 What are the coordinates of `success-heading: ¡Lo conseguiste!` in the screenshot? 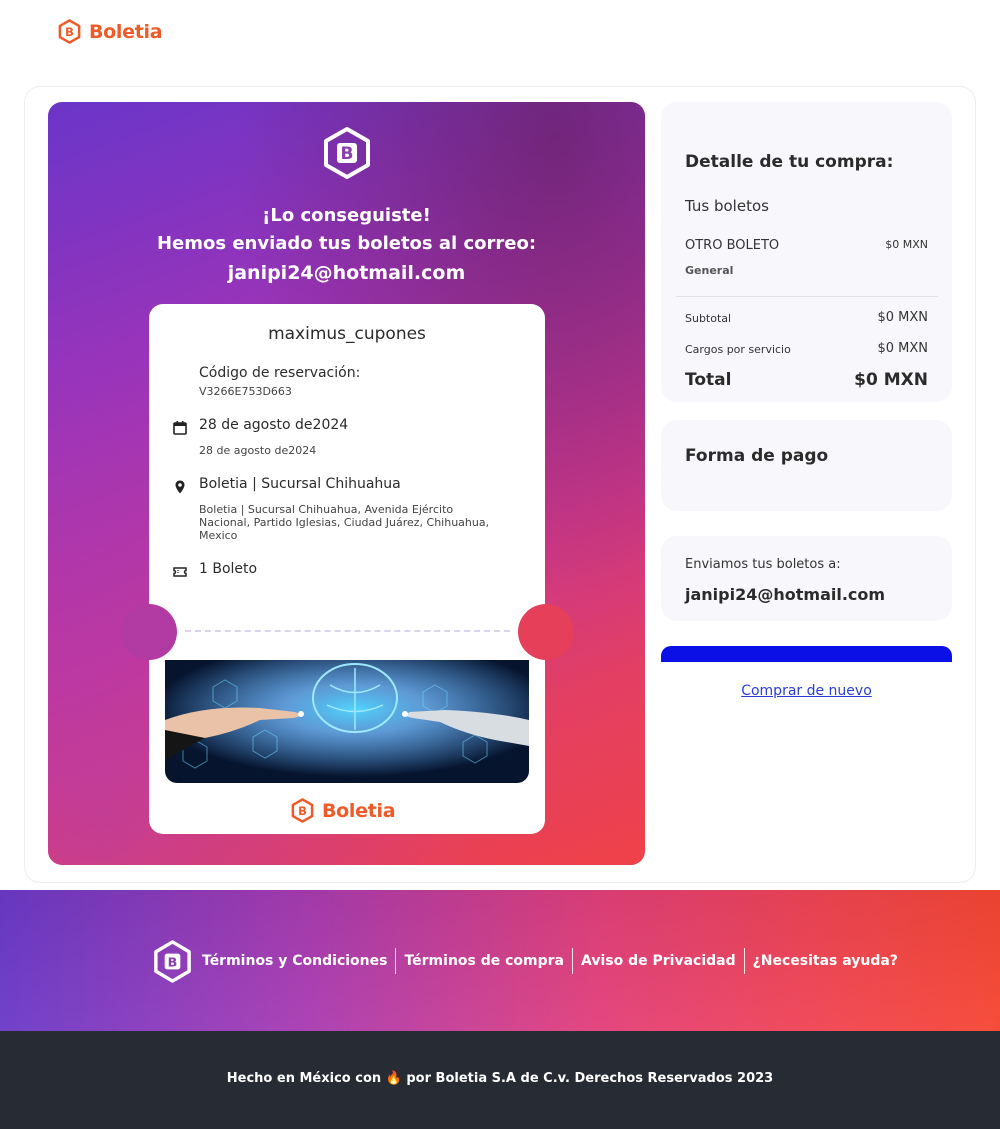 It's located at (346, 215).